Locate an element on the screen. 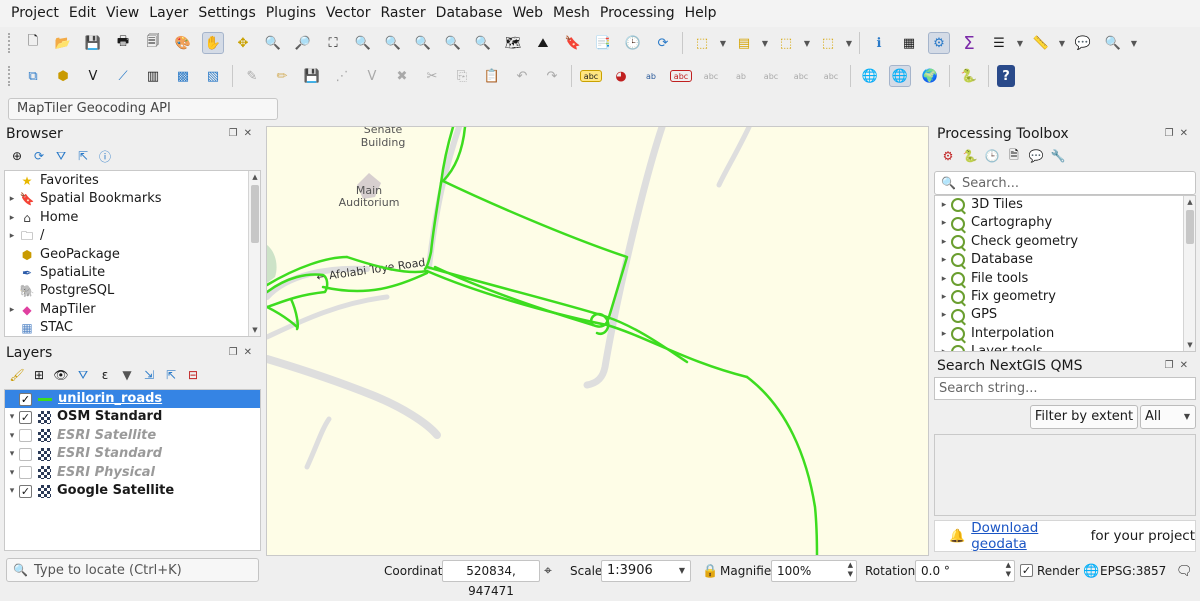  layer-item-unilorin-roads: ✓ unilorin_roads is located at coordinates (132, 399).